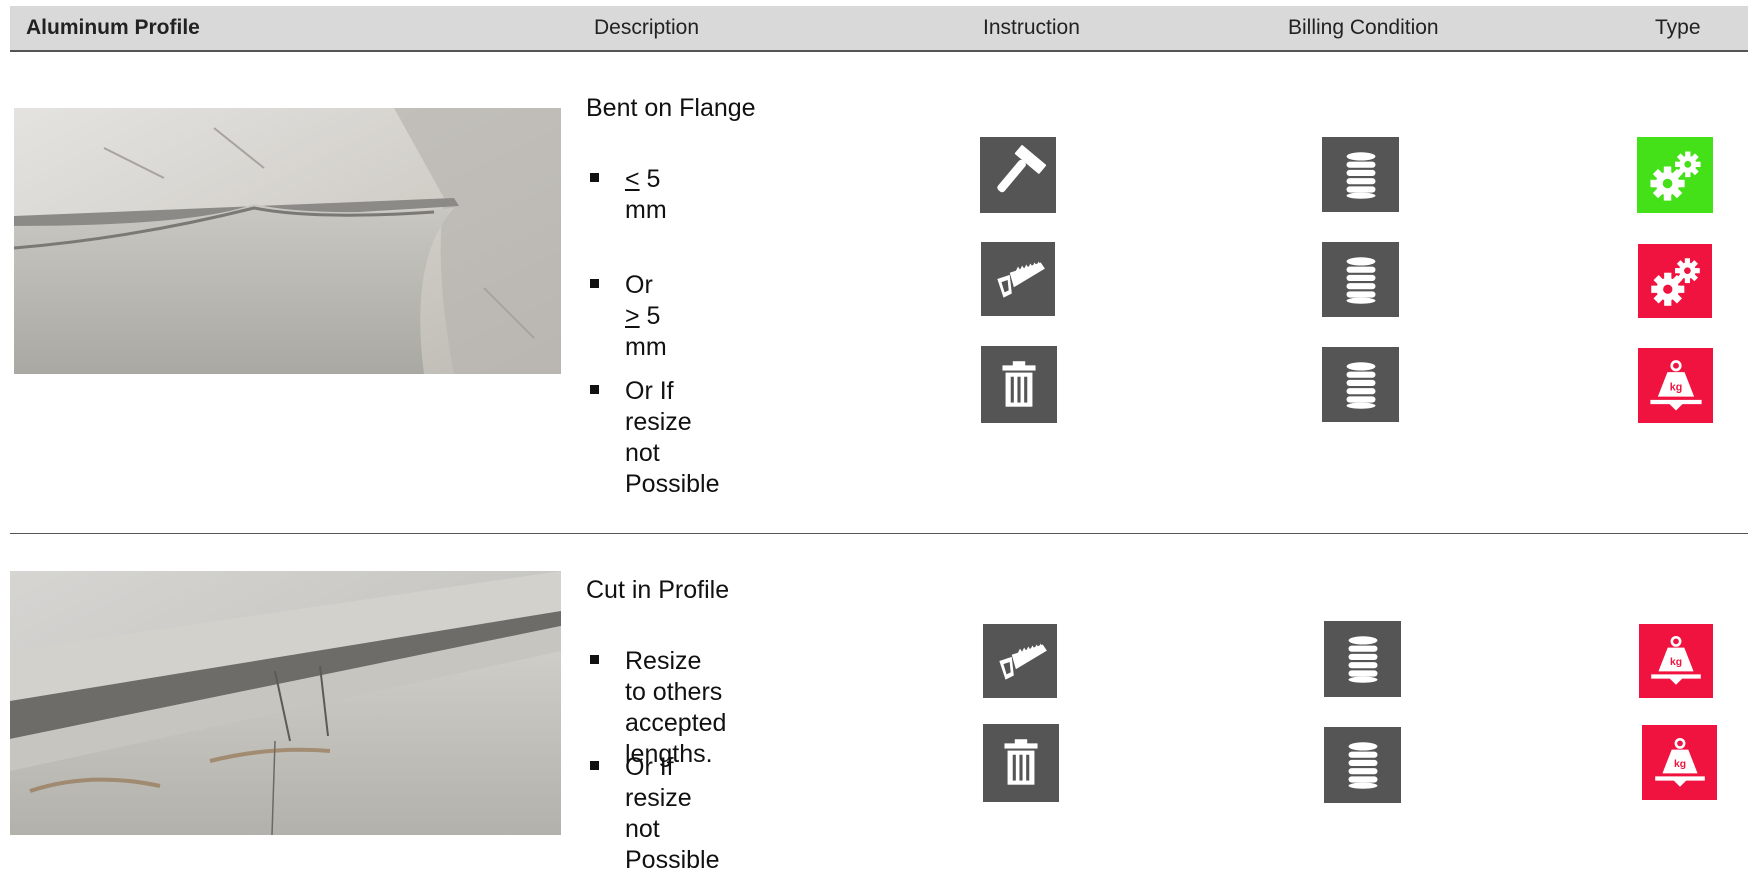 This screenshot has height=876, width=1748. Describe the element at coordinates (639, 285) in the screenshot. I see `item-prefix: Or` at that location.